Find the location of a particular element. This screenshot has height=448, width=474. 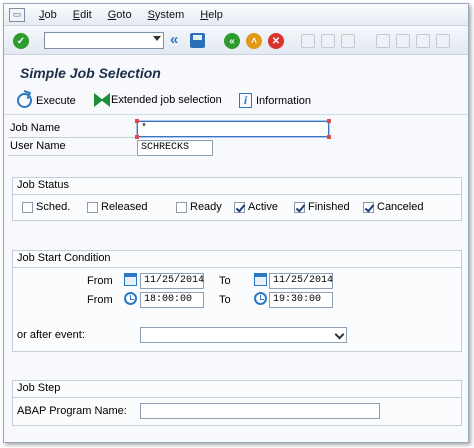

job-step-group: Job Step ABAP Program Name: is located at coordinates (237, 403).